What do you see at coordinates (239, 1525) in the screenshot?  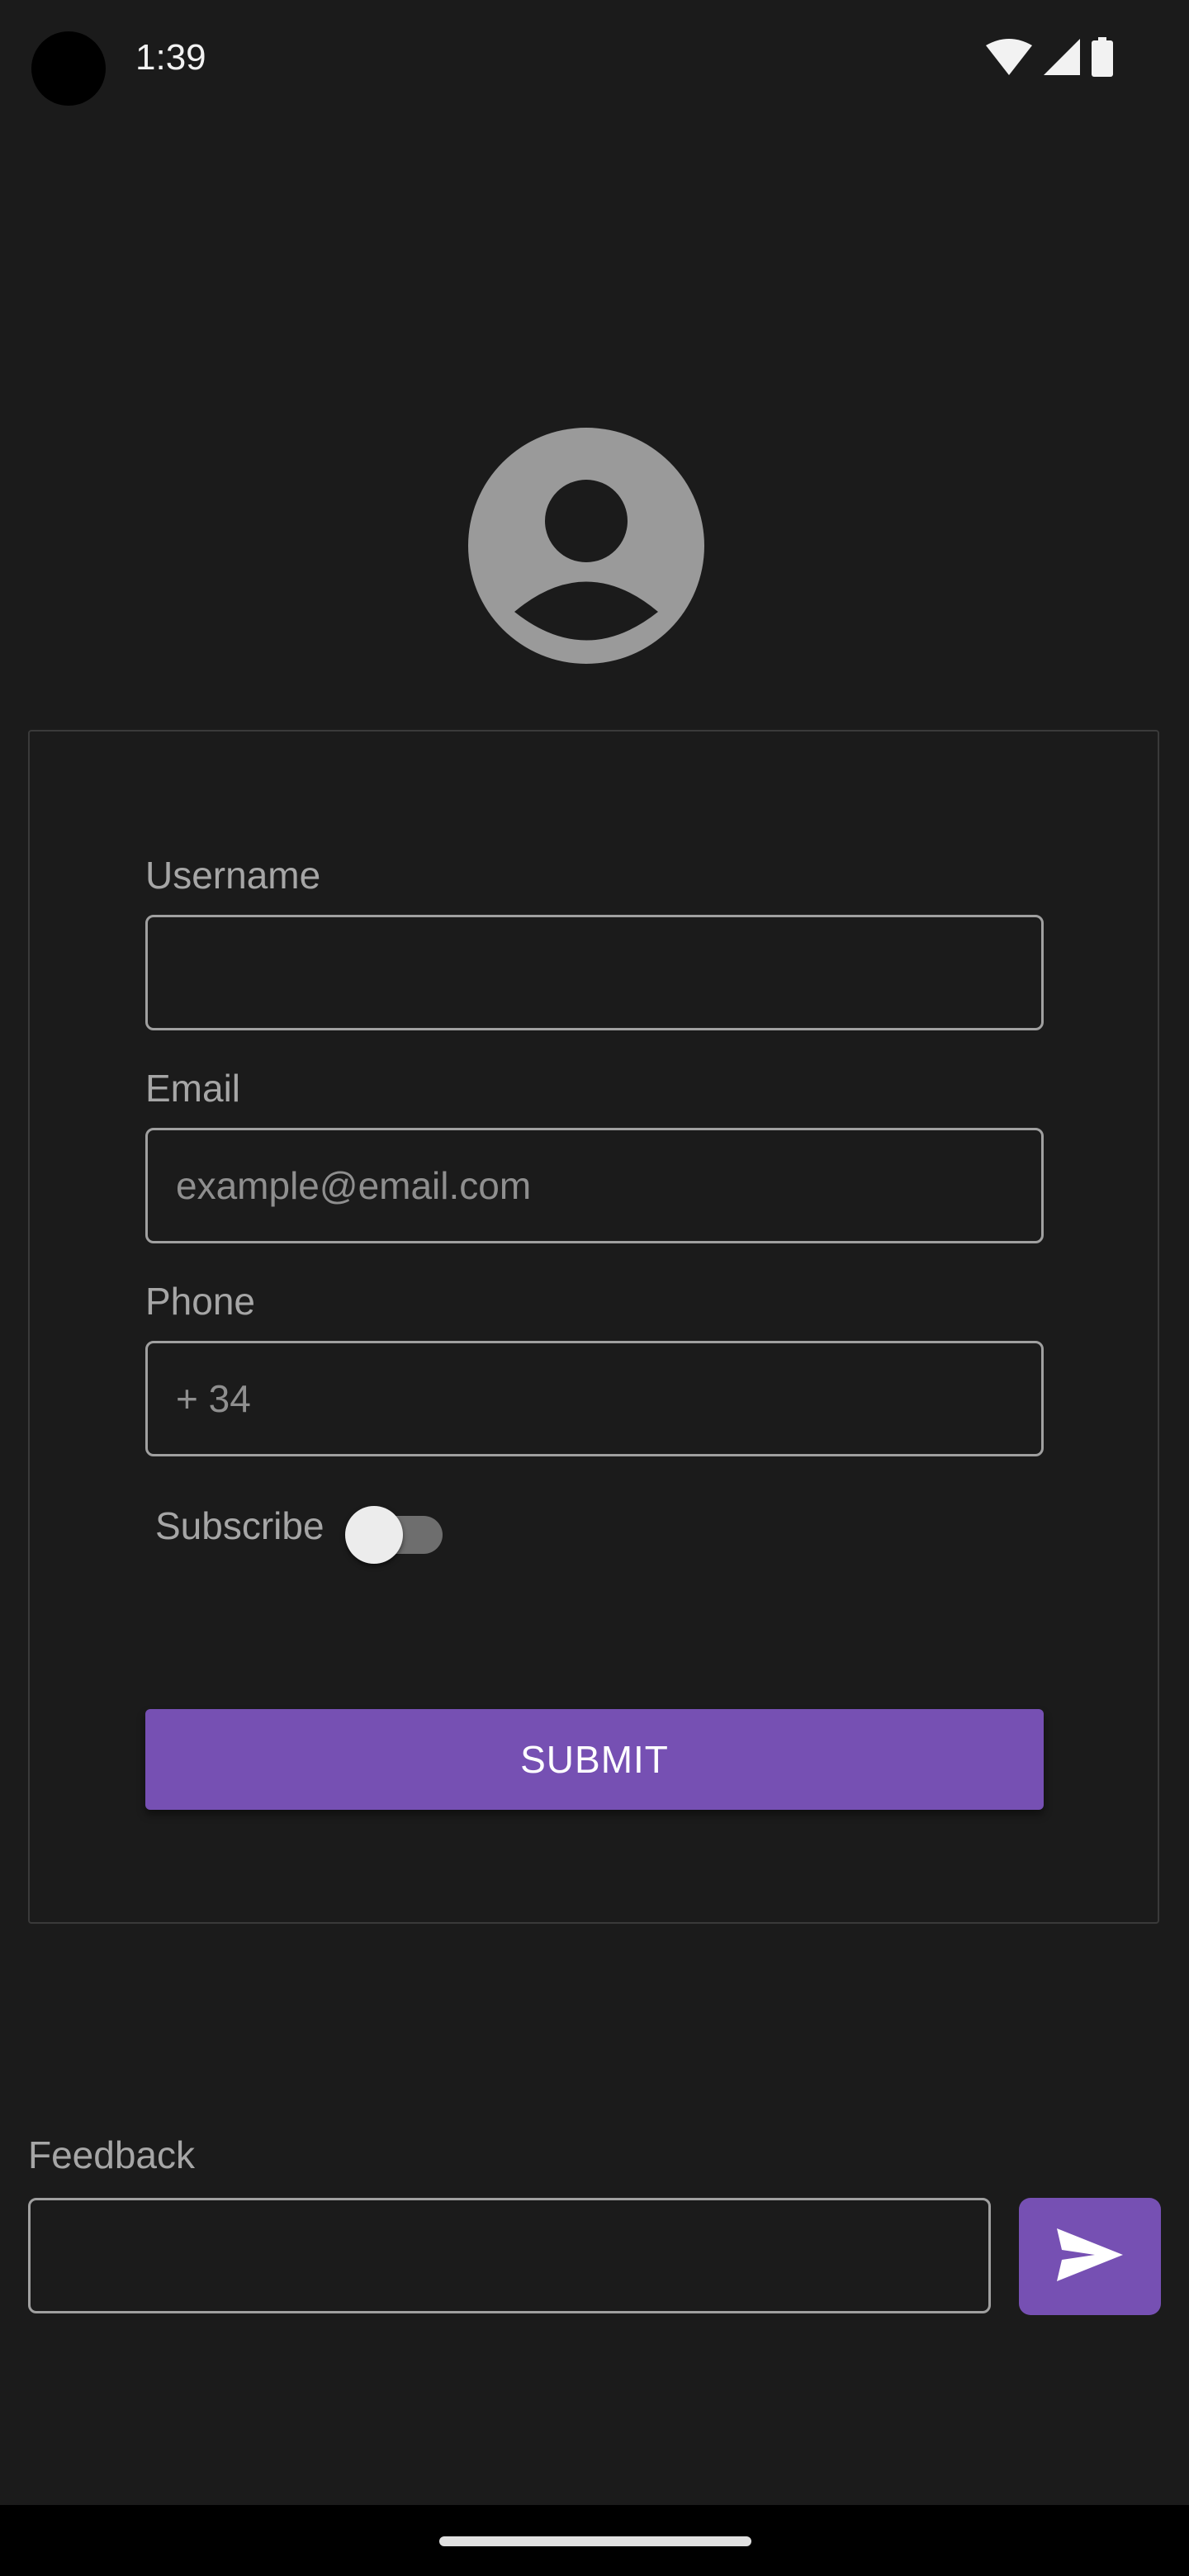 I see `subscribe-label: Subscribe` at bounding box center [239, 1525].